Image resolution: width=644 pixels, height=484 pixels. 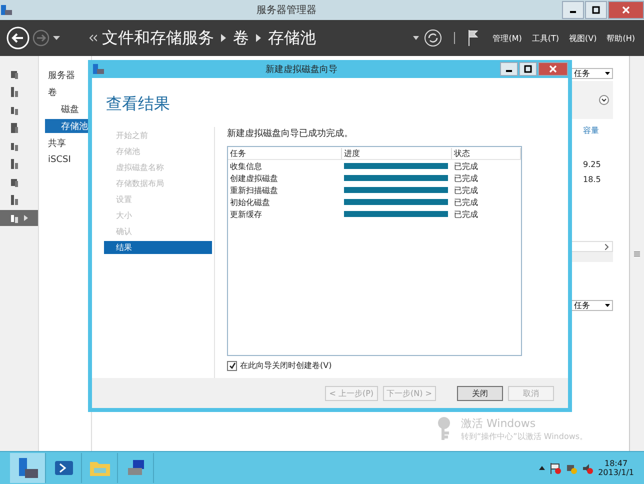 What do you see at coordinates (241, 38) in the screenshot?
I see `breadcrumb-item: 卷` at bounding box center [241, 38].